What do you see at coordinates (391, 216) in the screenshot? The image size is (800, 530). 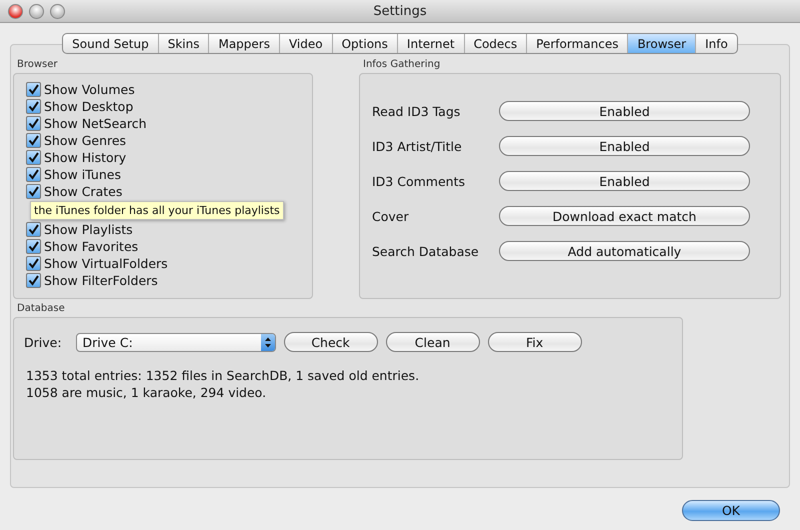 I see `setting-label: Cover` at bounding box center [391, 216].